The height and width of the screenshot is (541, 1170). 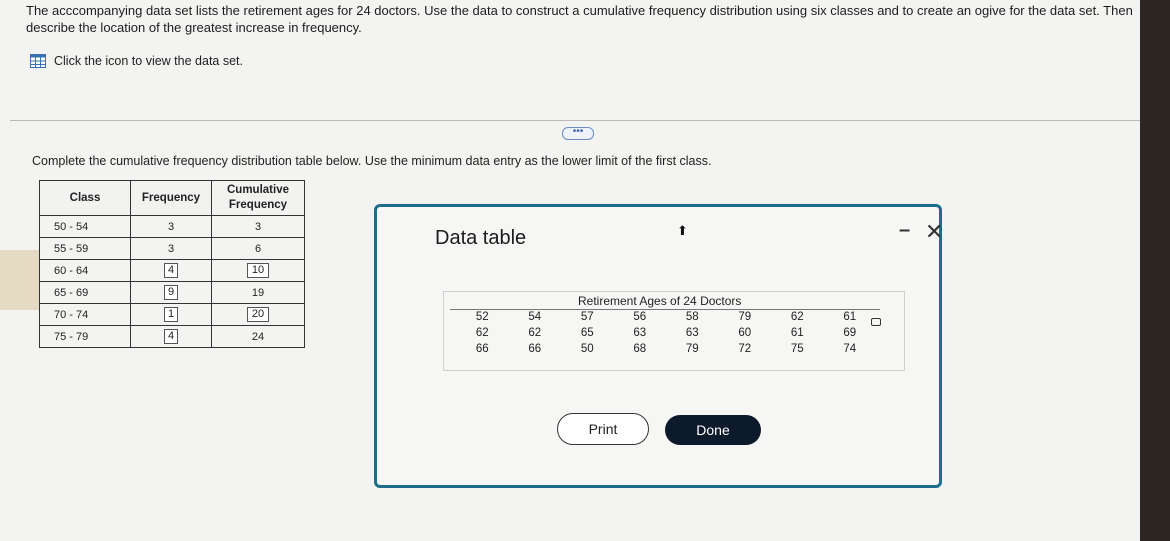 I want to click on frequency-input: 9, so click(x=171, y=292).